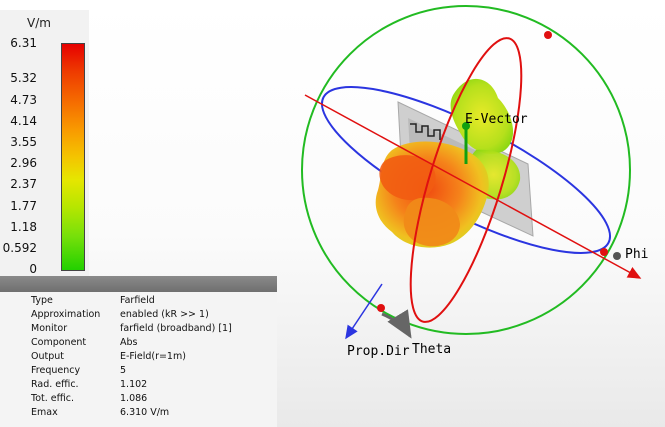  What do you see at coordinates (548, 35) in the screenshot?
I see `theta-ring-point-top` at bounding box center [548, 35].